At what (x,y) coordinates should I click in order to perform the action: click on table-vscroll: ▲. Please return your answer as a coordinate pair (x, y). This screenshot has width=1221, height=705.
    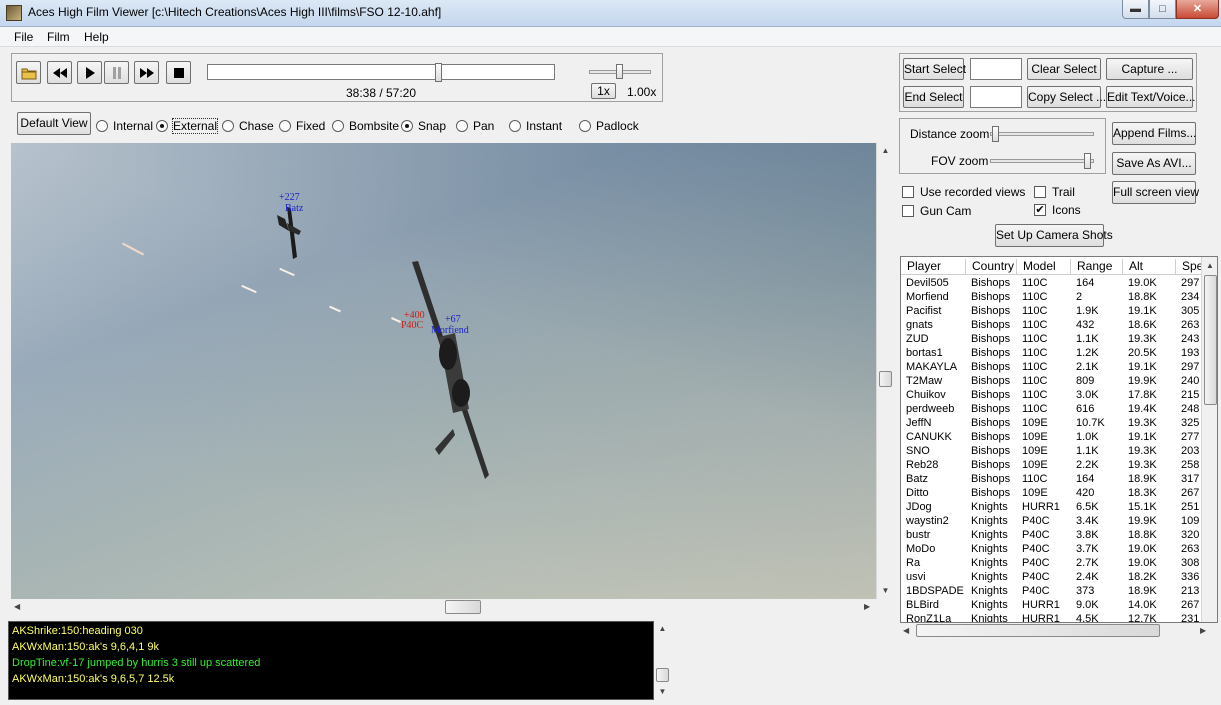
    Looking at the image, I should click on (1209, 439).